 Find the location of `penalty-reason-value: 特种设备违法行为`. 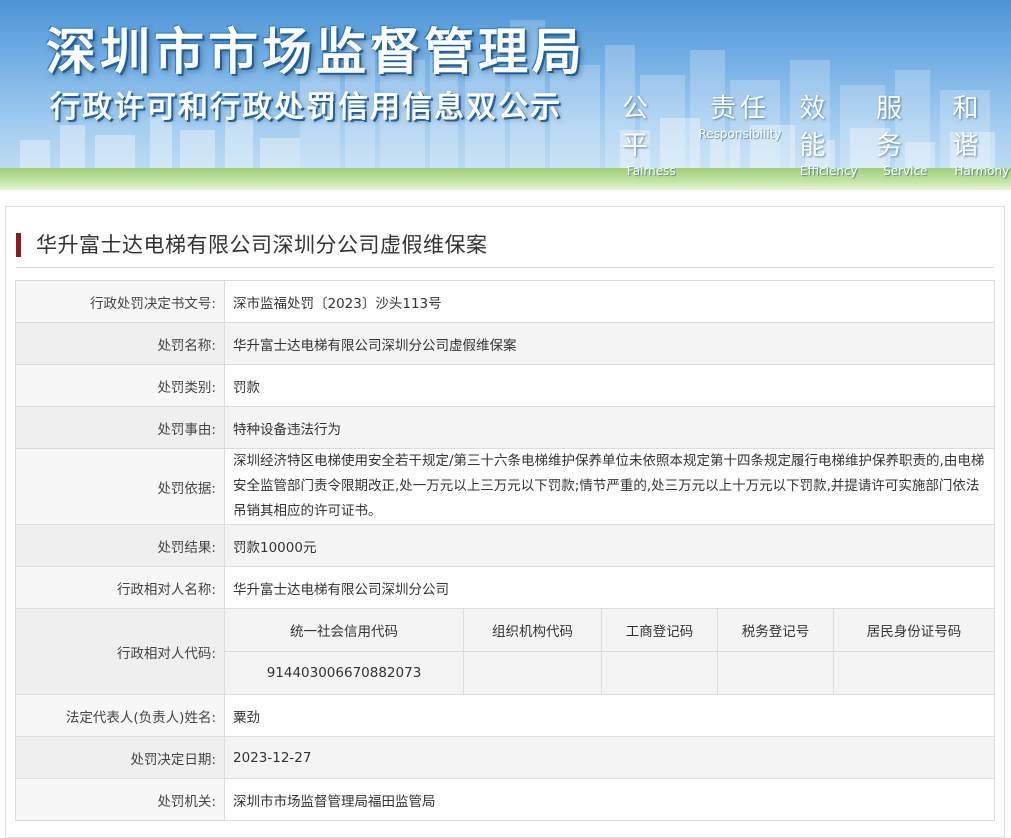

penalty-reason-value: 特种设备违法行为 is located at coordinates (609, 427).